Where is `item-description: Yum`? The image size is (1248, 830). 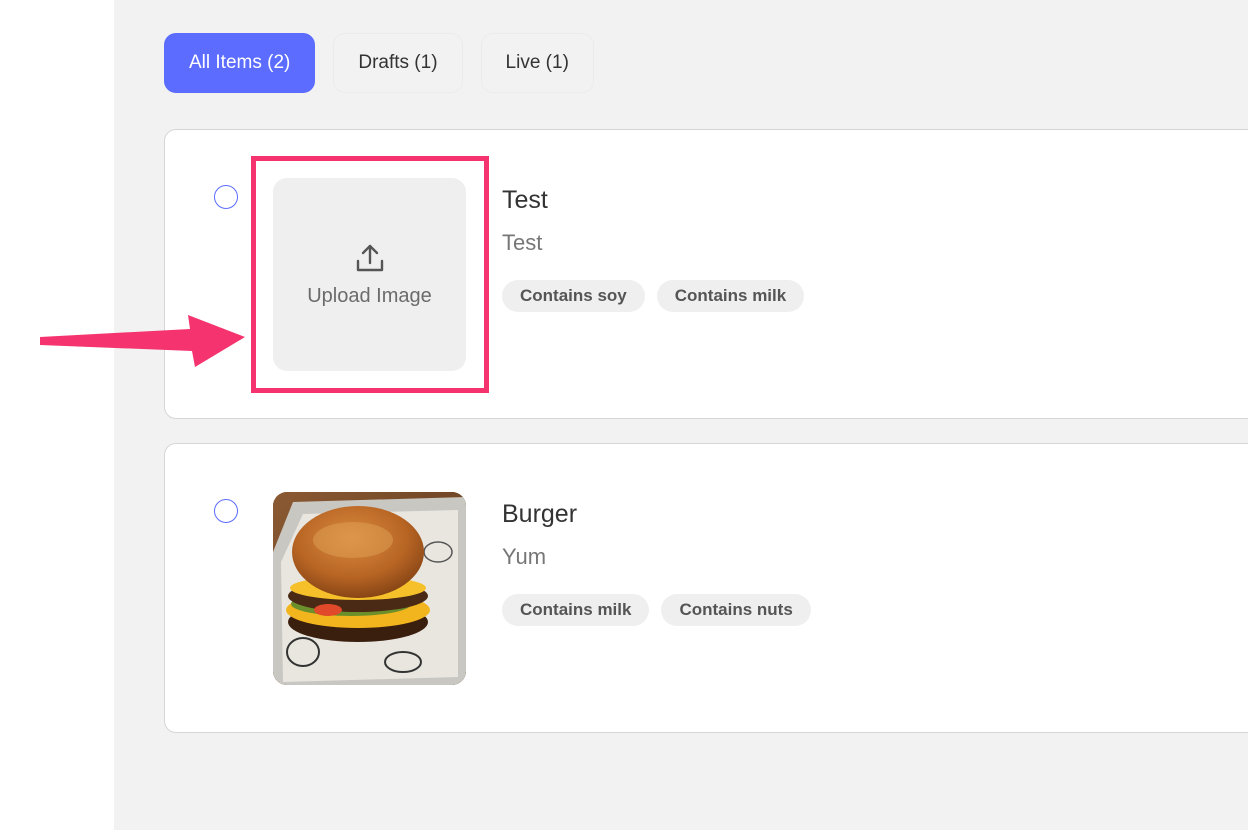 item-description: Yum is located at coordinates (524, 556).